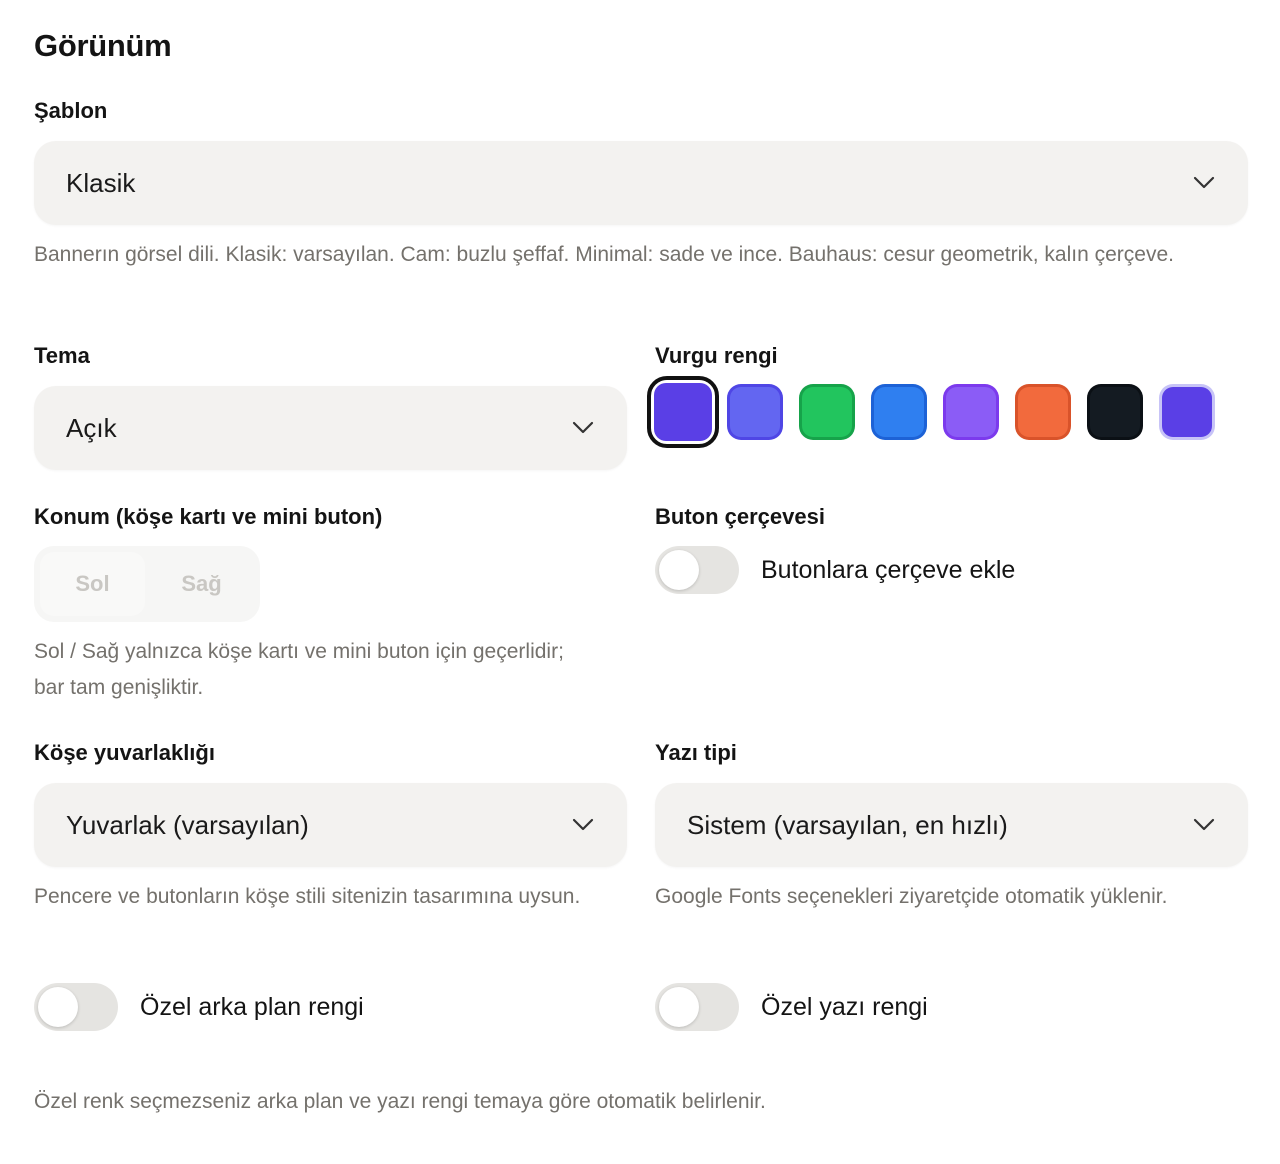 This screenshot has height=1164, width=1280. Describe the element at coordinates (147, 584) in the screenshot. I see `position-segmented-control: Sol Sağ` at that location.